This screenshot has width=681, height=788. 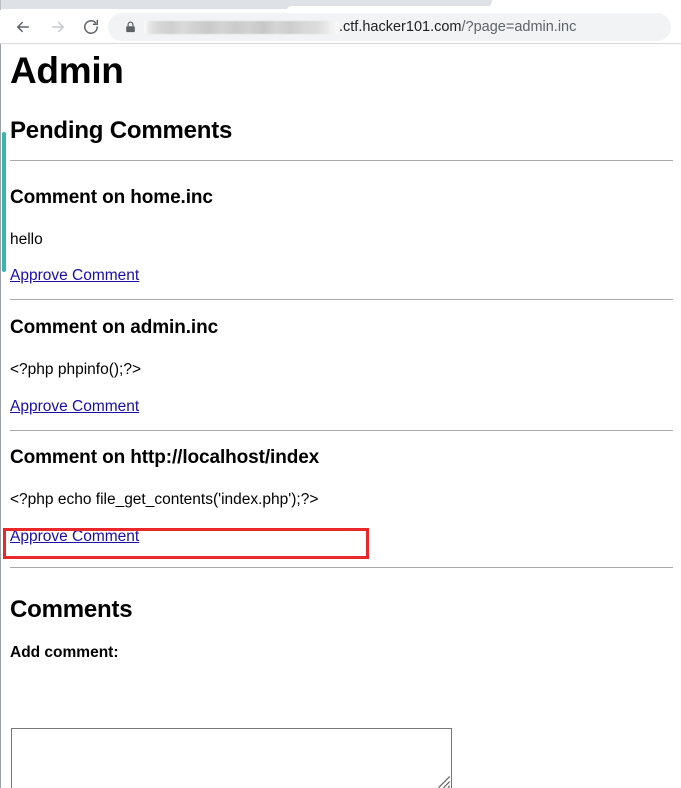 I want to click on browser-chrome: .ctf.hacker101.com/?page=admin.inc, so click(x=340, y=22).